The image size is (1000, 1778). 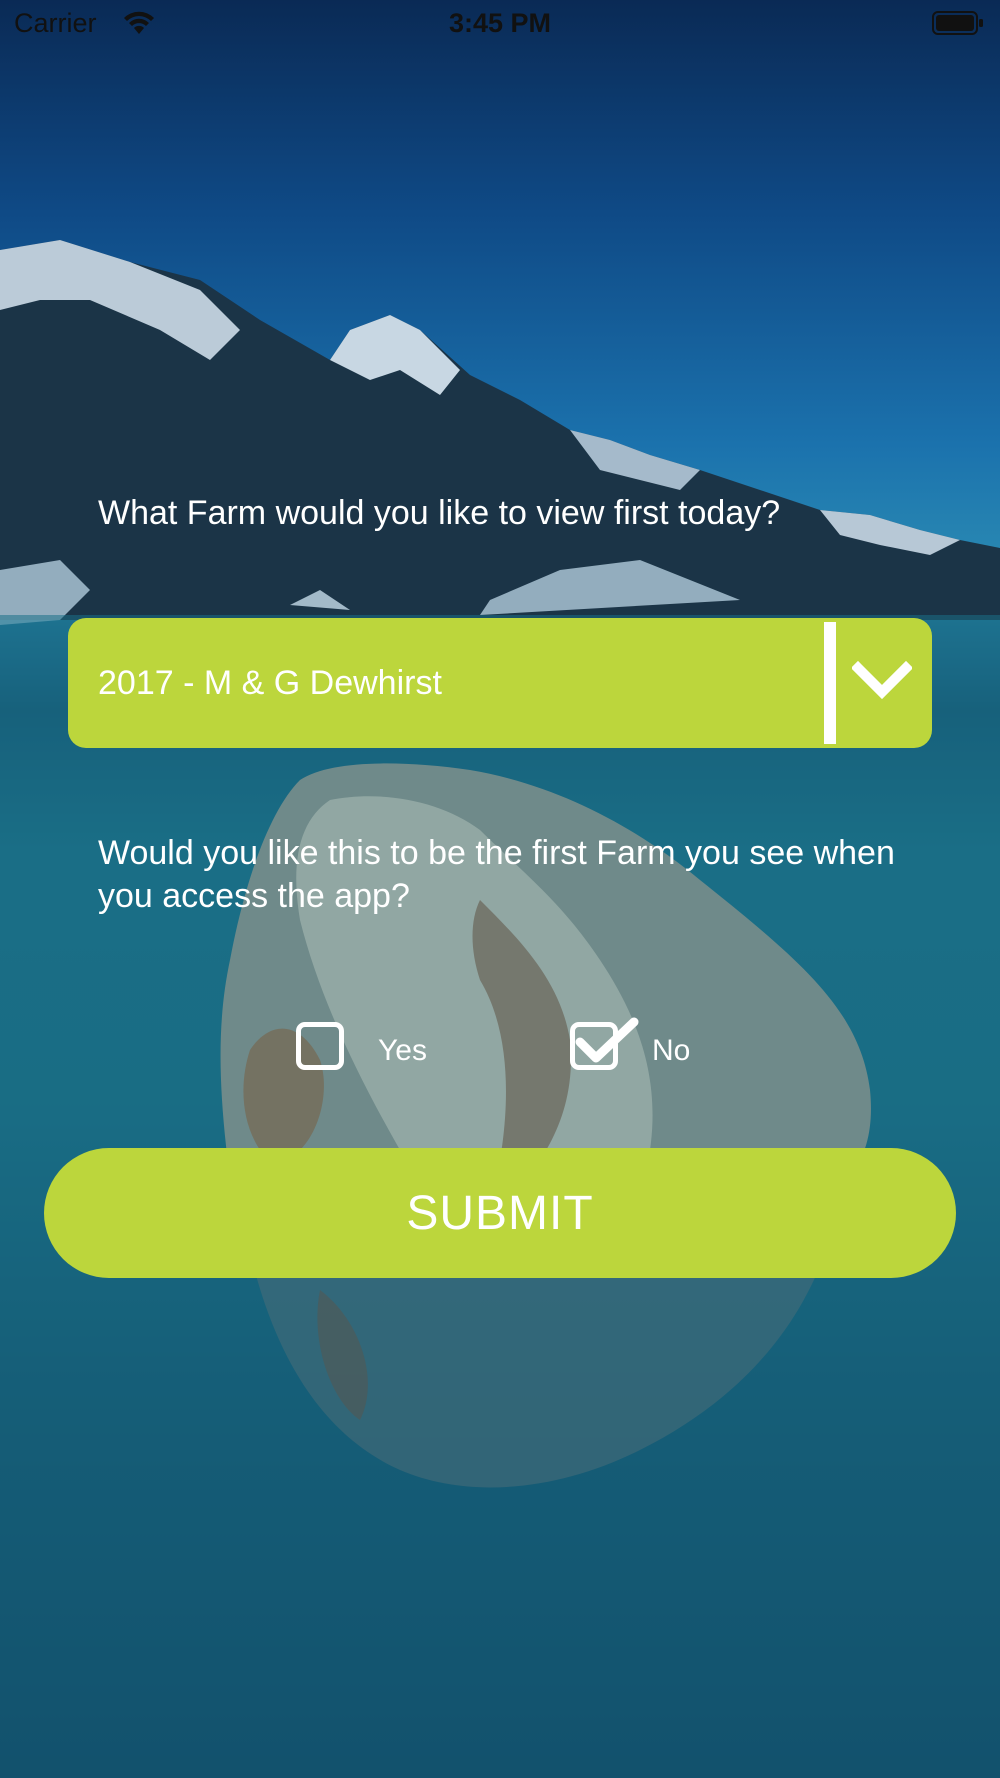 I want to click on option-no: No, so click(x=650, y=1048).